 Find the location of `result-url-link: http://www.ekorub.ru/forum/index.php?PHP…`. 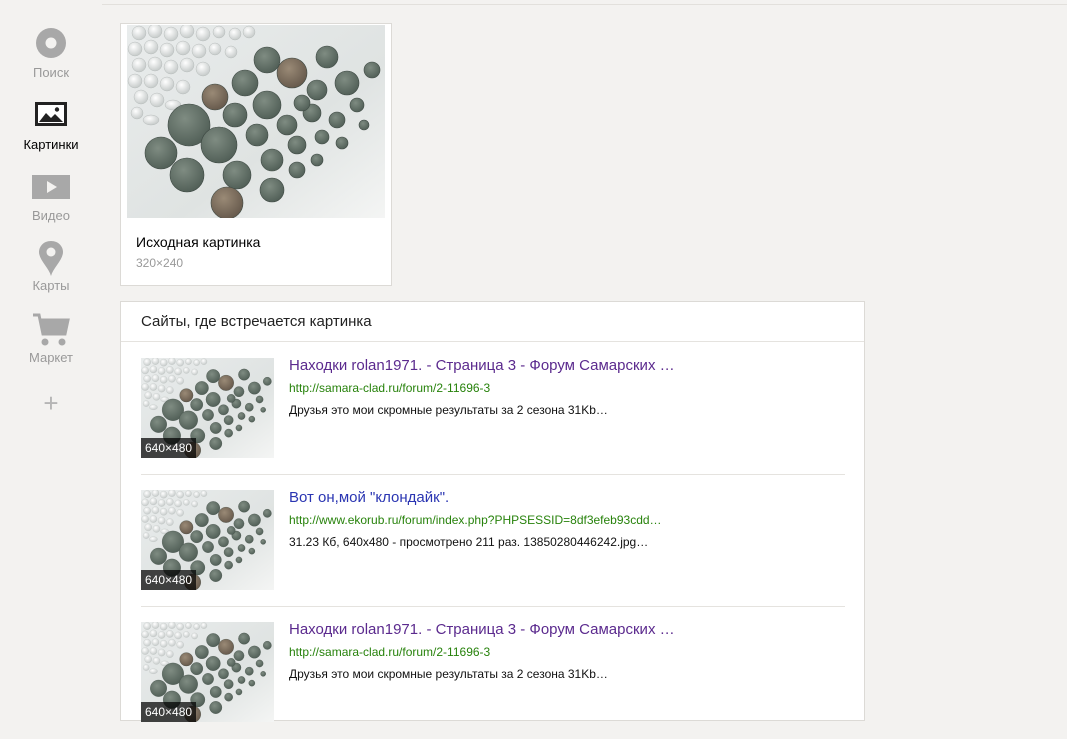

result-url-link: http://www.ekorub.ru/forum/index.php?PHP… is located at coordinates (475, 520).